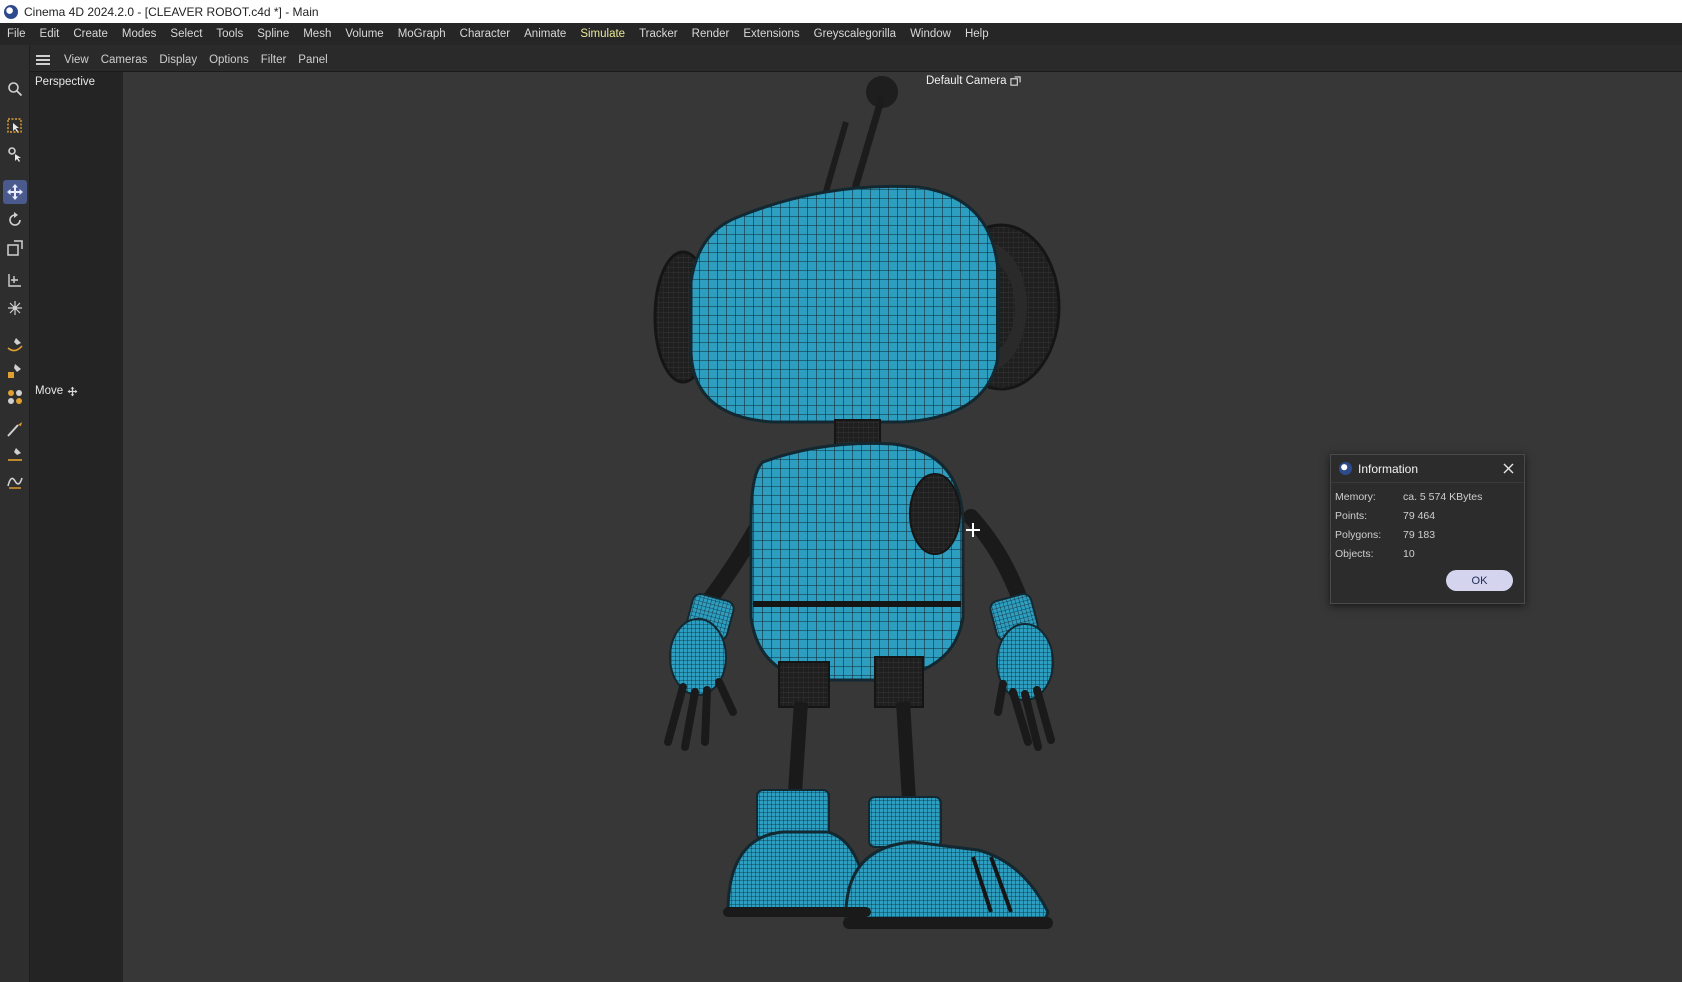  I want to click on viewport-menu-filter: Filter, so click(274, 60).